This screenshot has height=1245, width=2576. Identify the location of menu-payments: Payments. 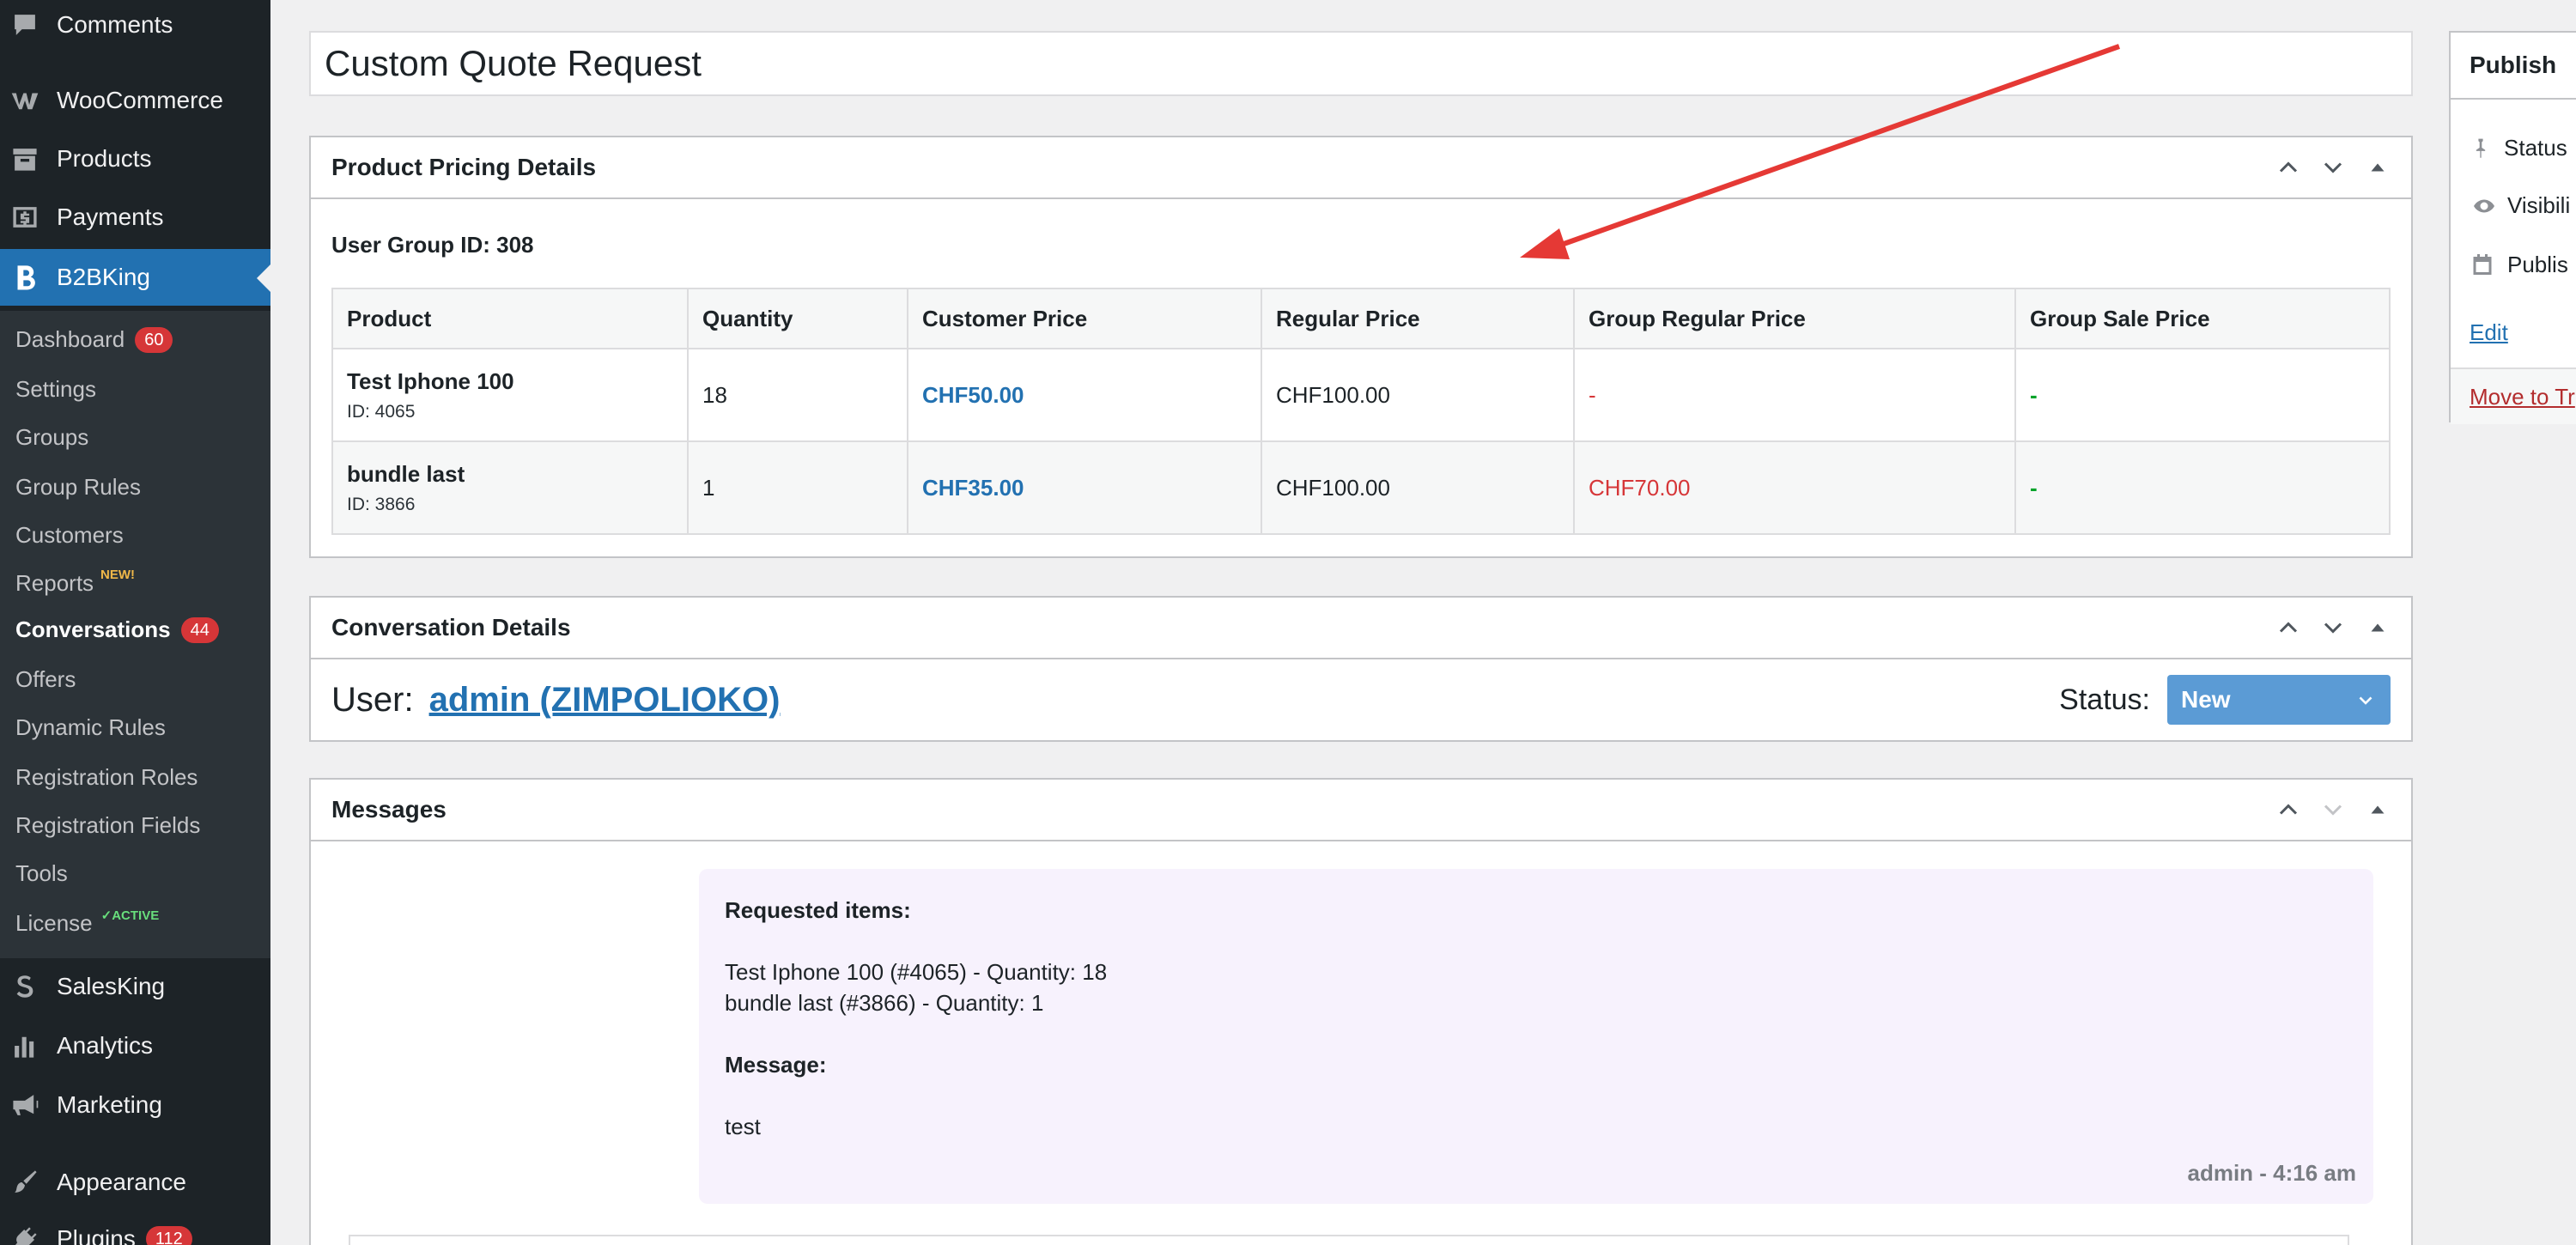
(135, 217).